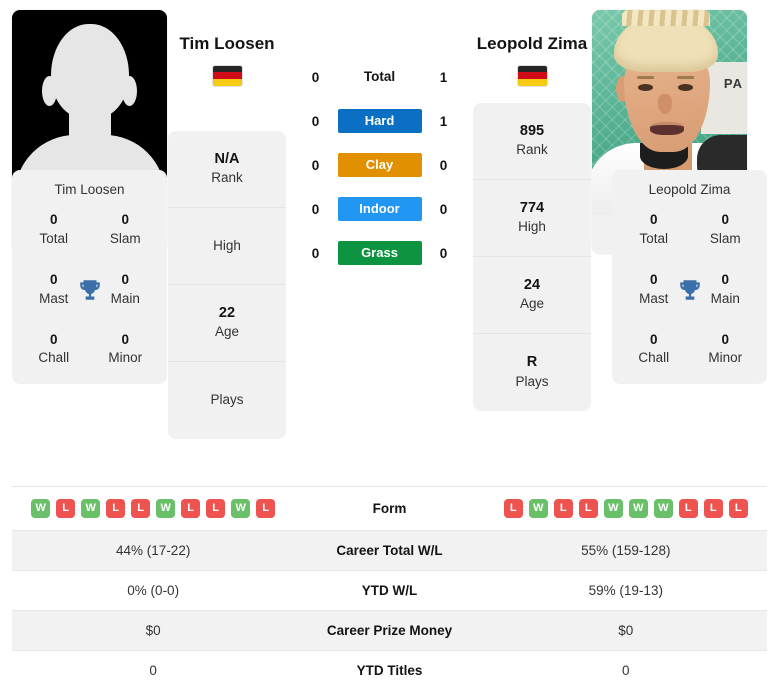 The image size is (779, 699). Describe the element at coordinates (725, 229) in the screenshot. I see `right-titles-slam: 0 Slam` at that location.